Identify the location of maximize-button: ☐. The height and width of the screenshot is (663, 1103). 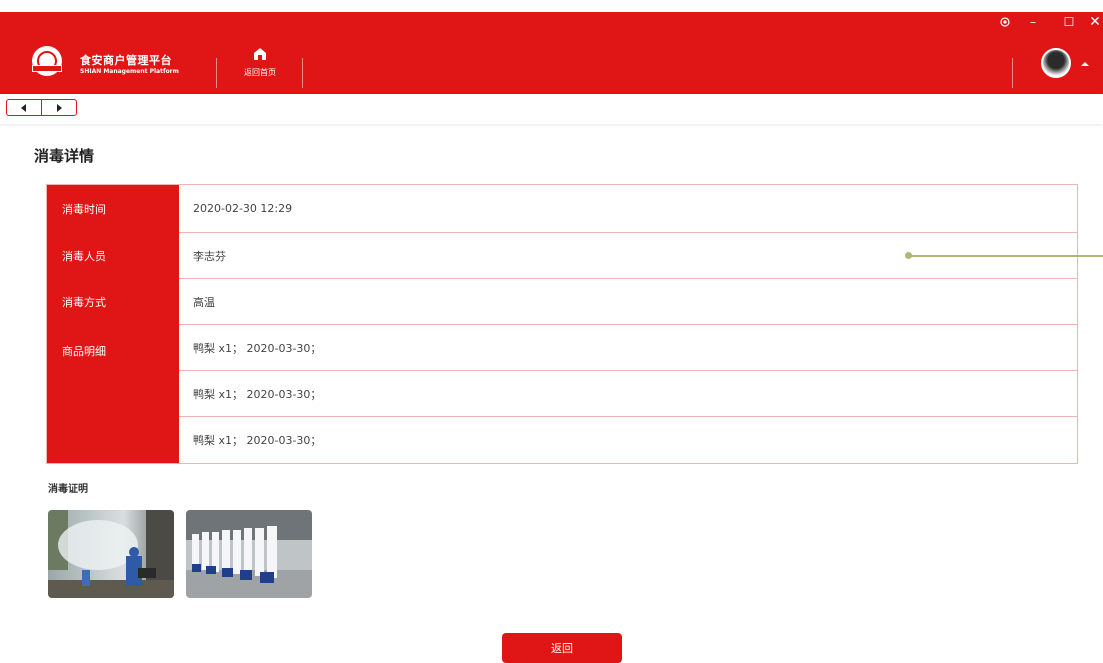
(1069, 22).